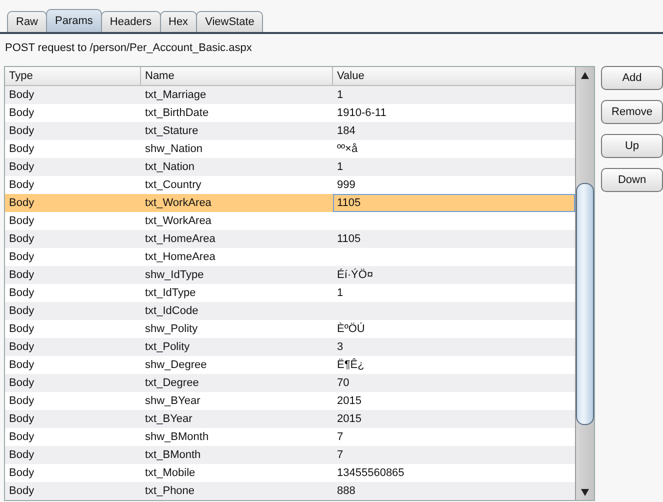 The image size is (663, 502). Describe the element at coordinates (237, 76) in the screenshot. I see `column-header: Name` at that location.